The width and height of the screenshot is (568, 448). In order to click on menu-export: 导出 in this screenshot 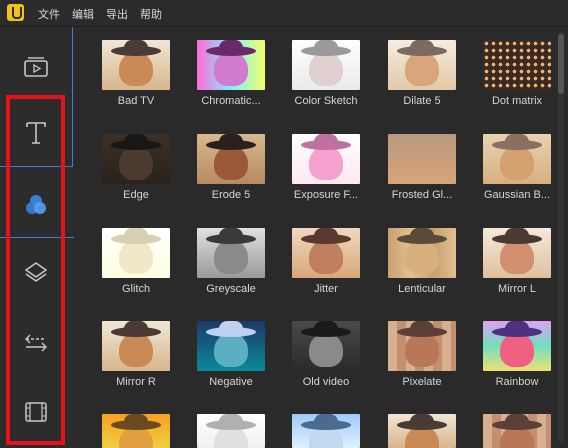, I will do `click(117, 14)`.